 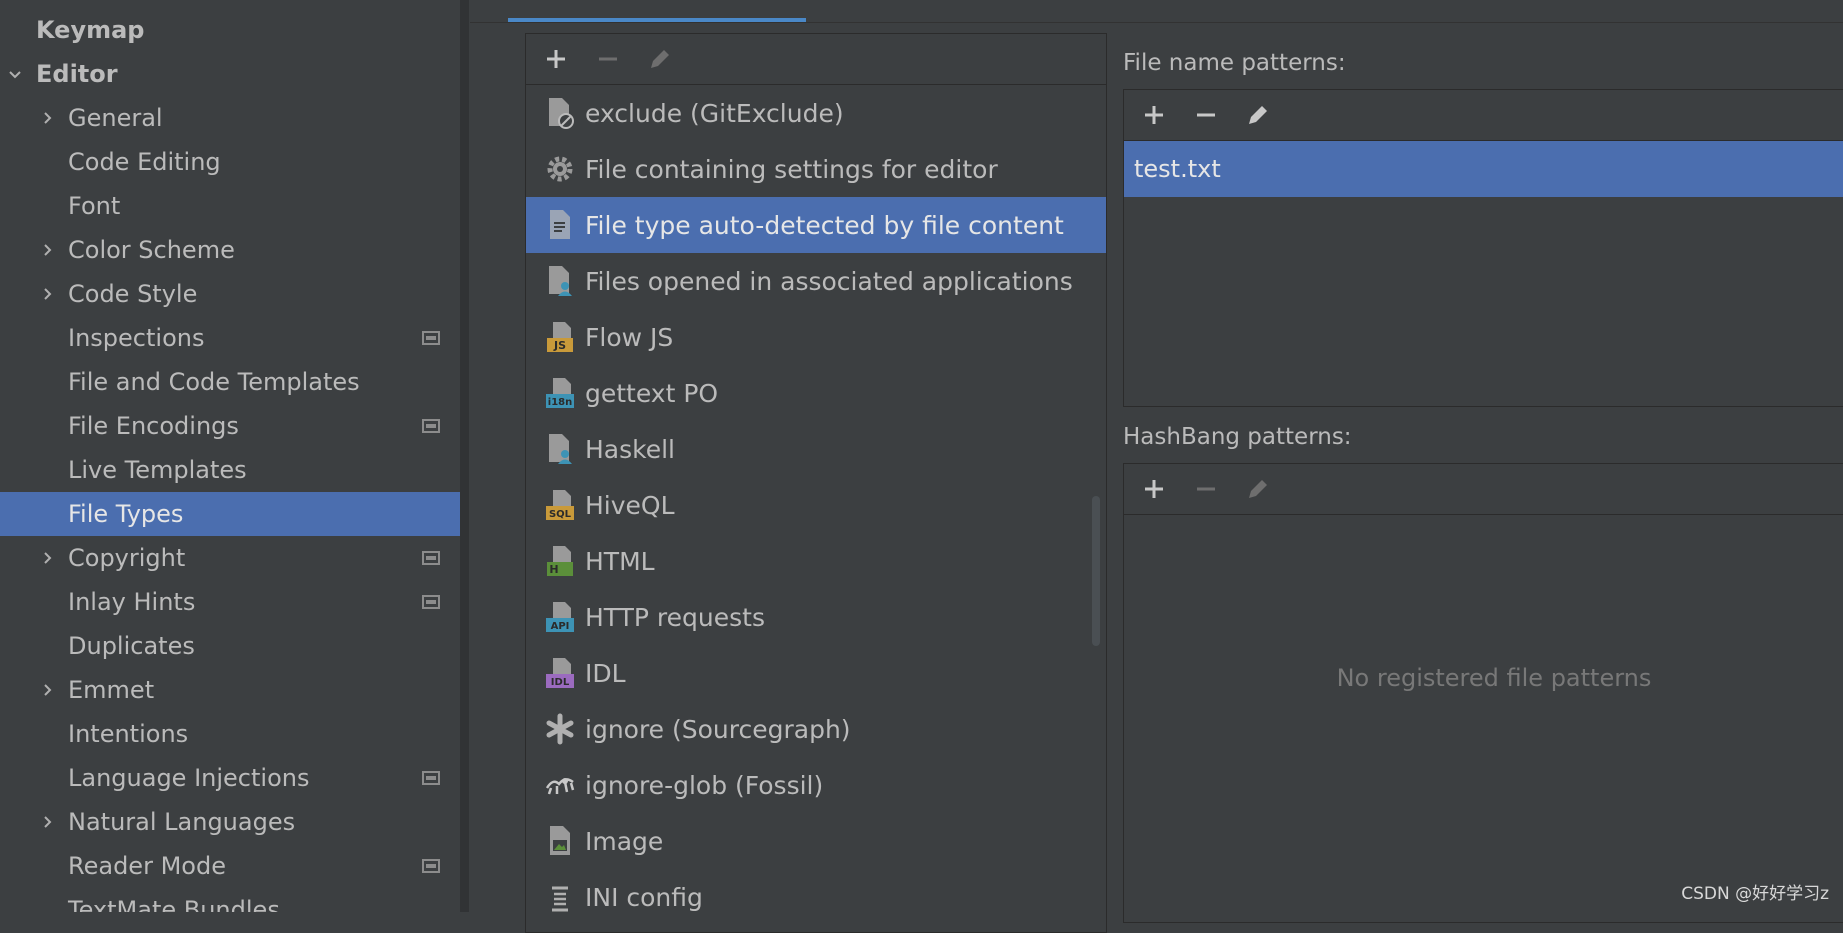 What do you see at coordinates (560, 617) in the screenshot?
I see `api-file-icon: API` at bounding box center [560, 617].